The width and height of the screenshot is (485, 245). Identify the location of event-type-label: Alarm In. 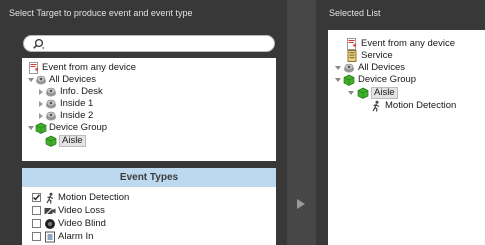
(76, 236).